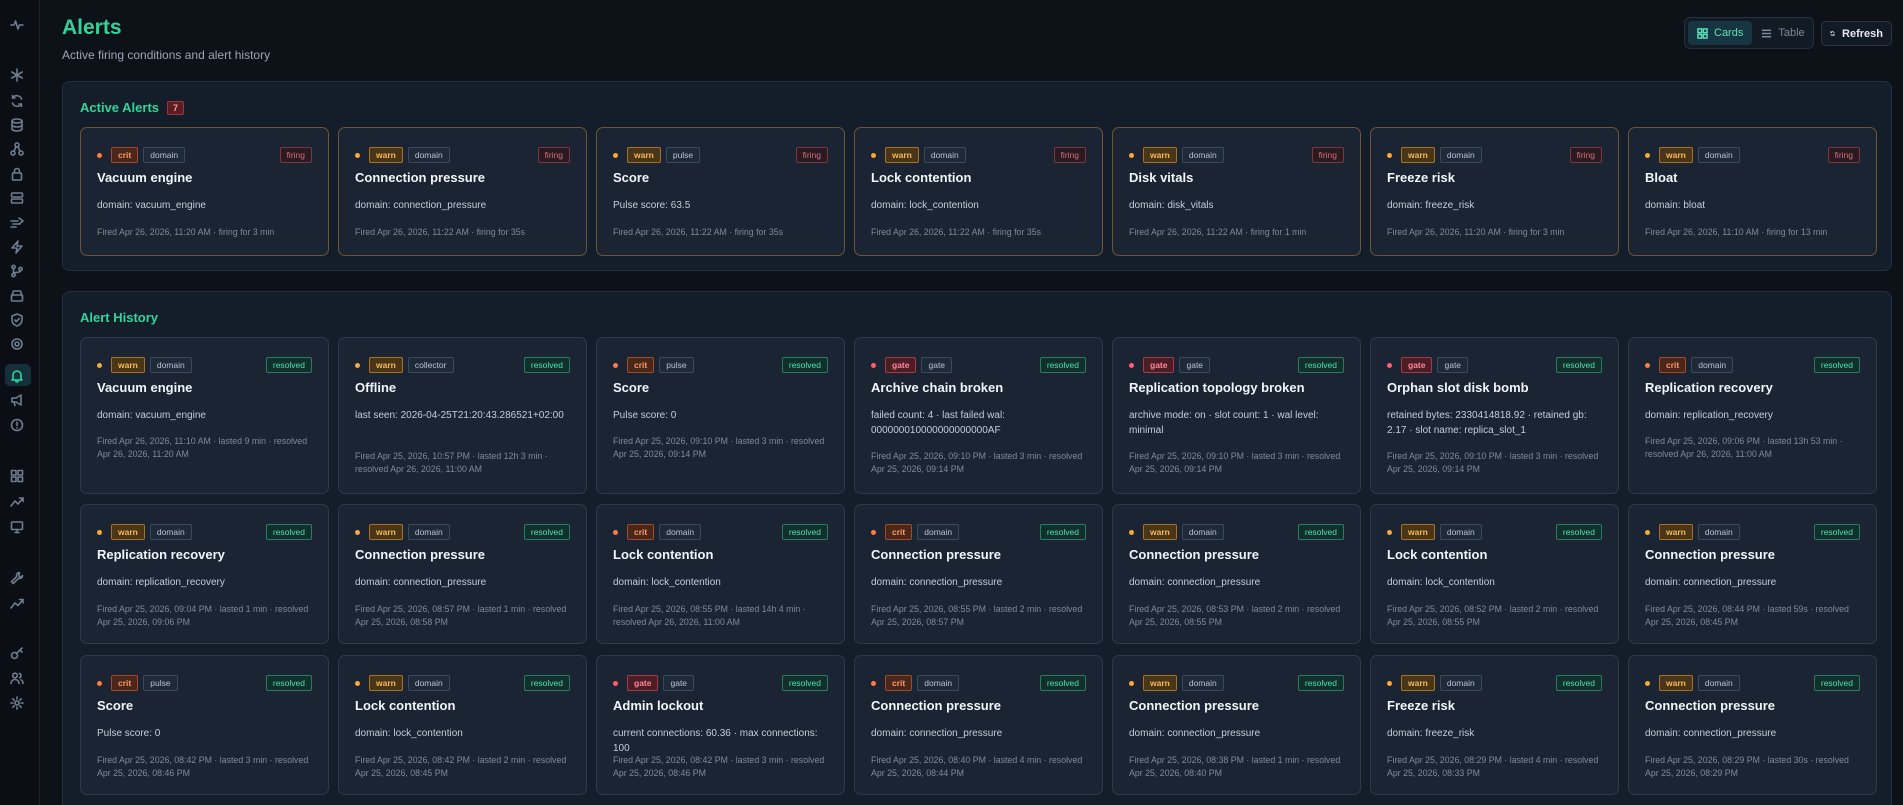  What do you see at coordinates (1832, 33) in the screenshot?
I see `refresh-icon` at bounding box center [1832, 33].